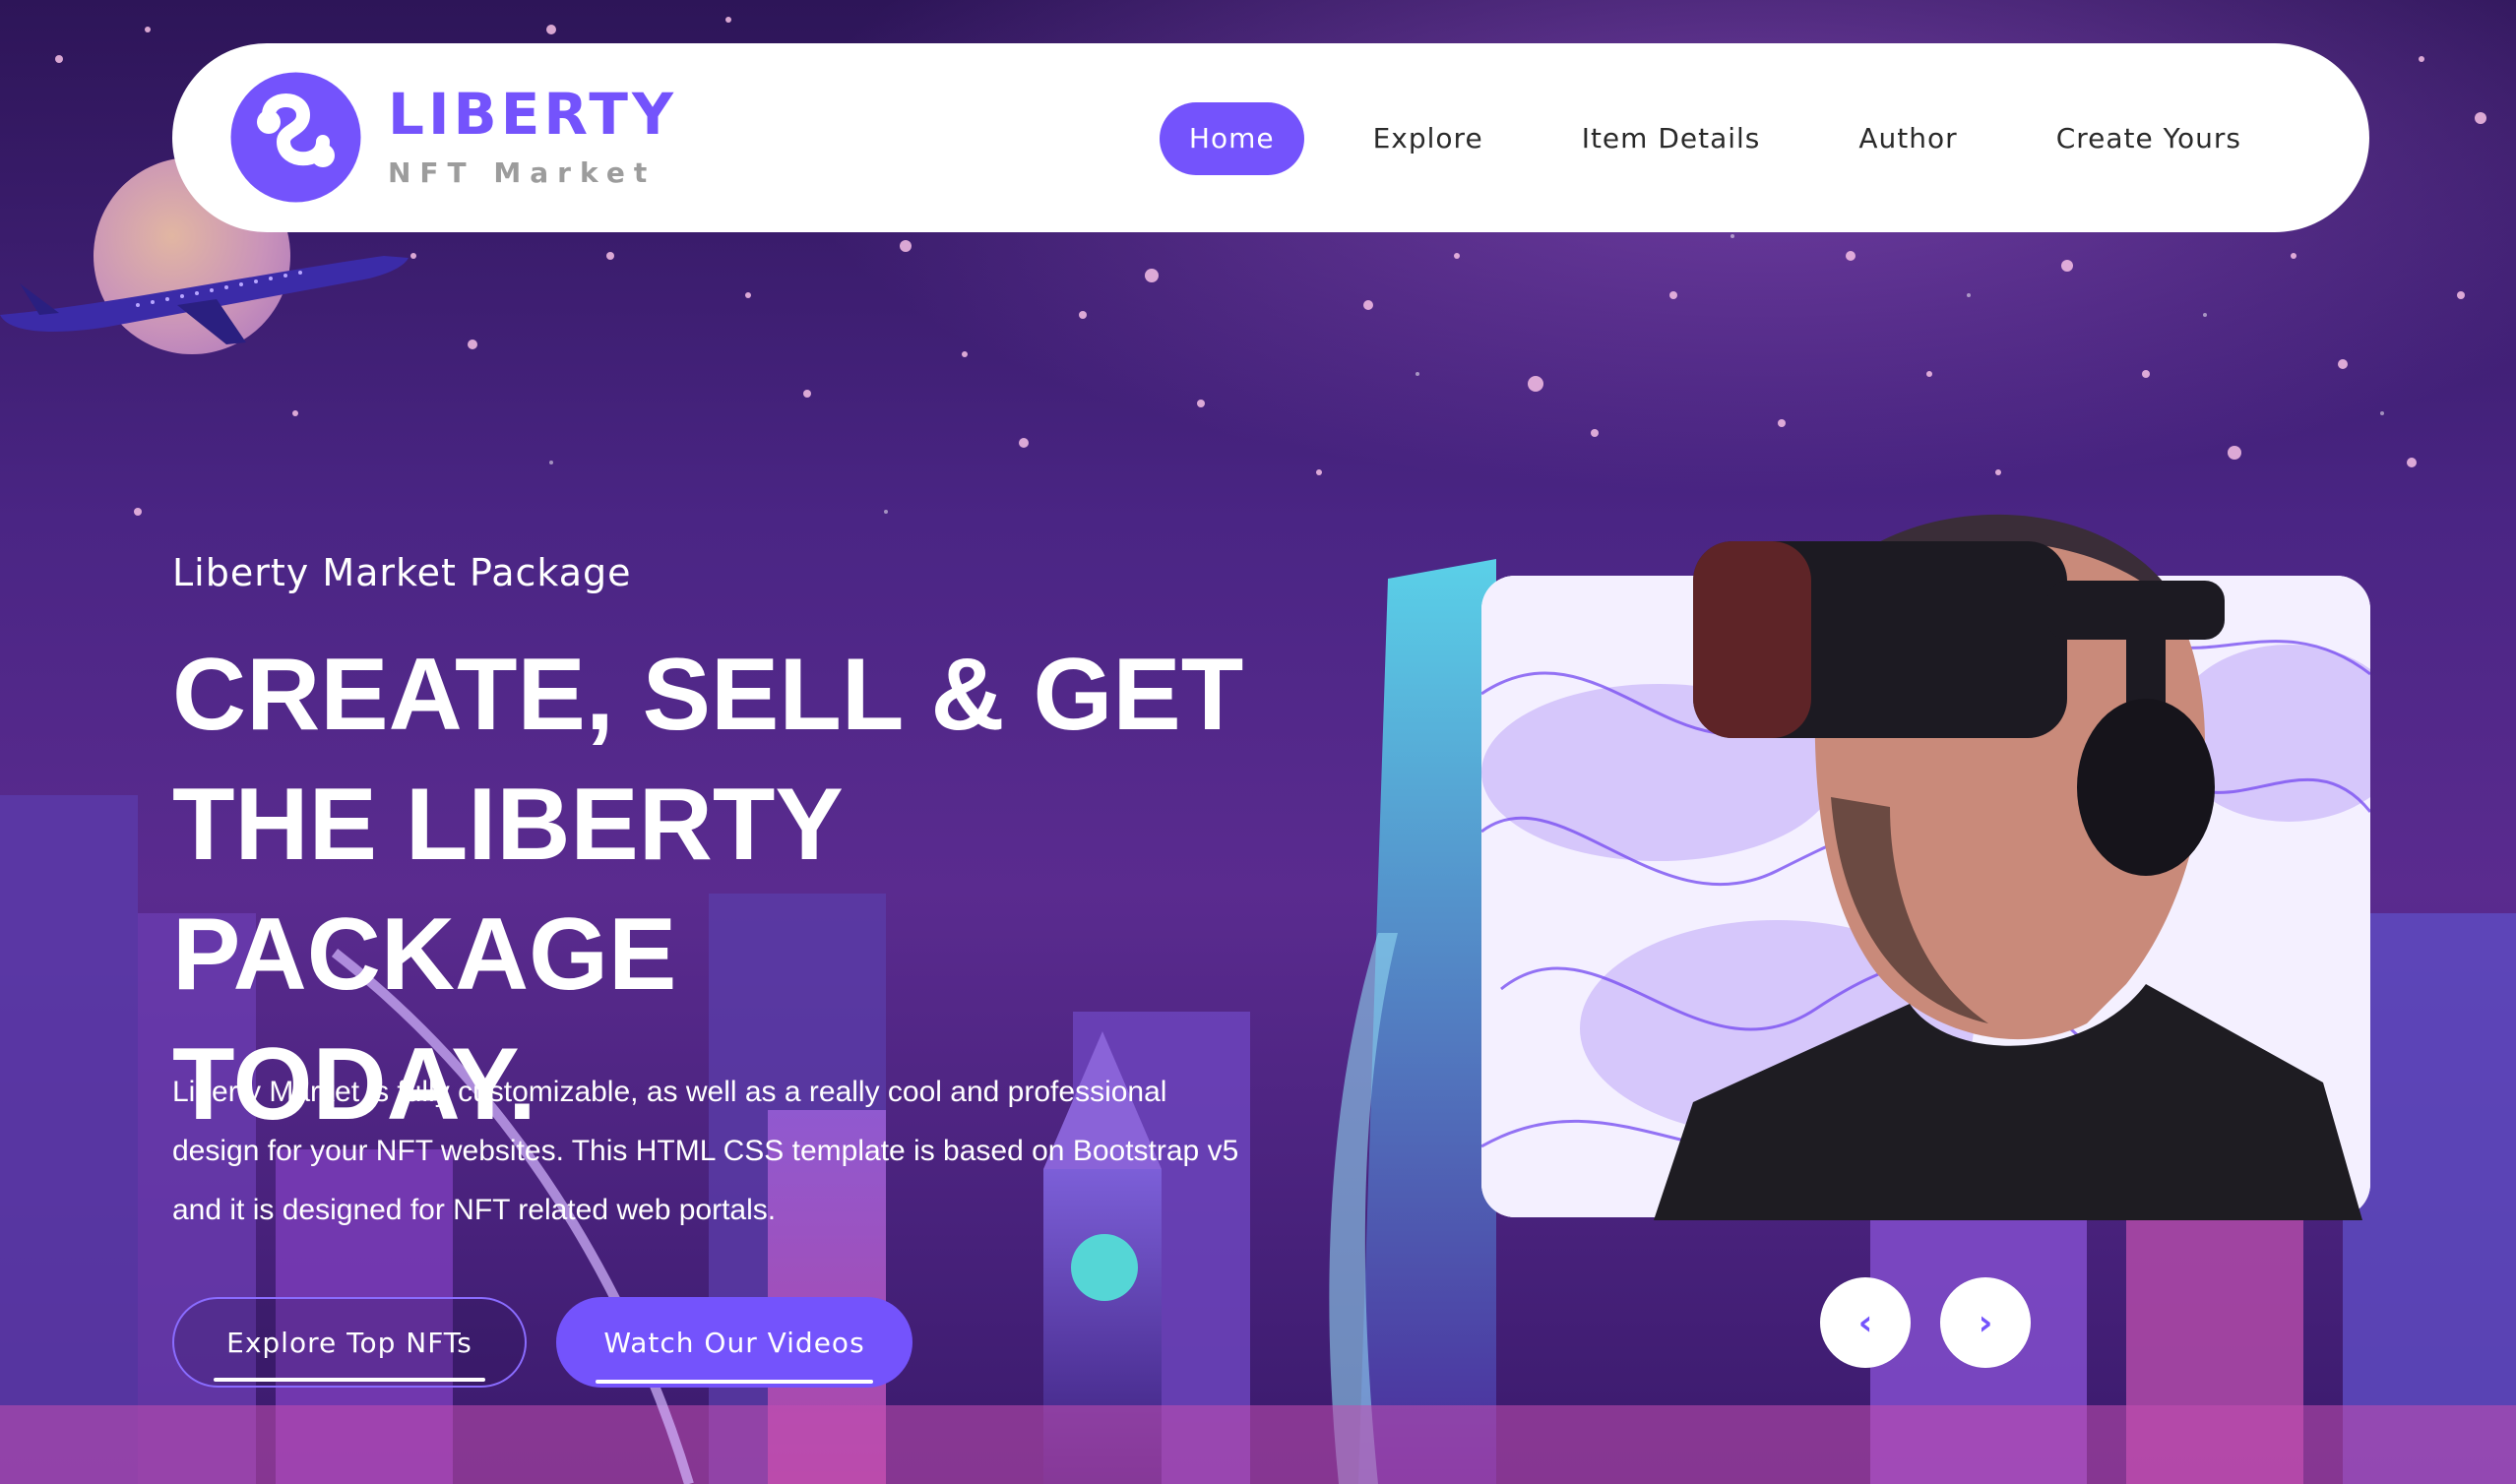 This screenshot has width=2516, height=1484. Describe the element at coordinates (1428, 139) in the screenshot. I see `nav-item-explore: Explore` at that location.